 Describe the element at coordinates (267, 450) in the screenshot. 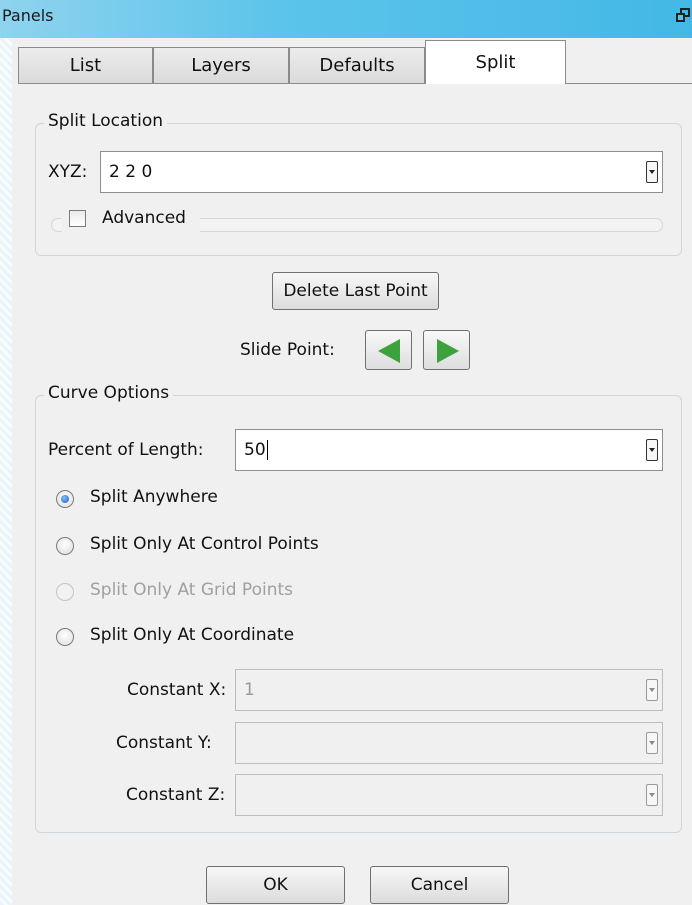

I see `text-cursor` at that location.